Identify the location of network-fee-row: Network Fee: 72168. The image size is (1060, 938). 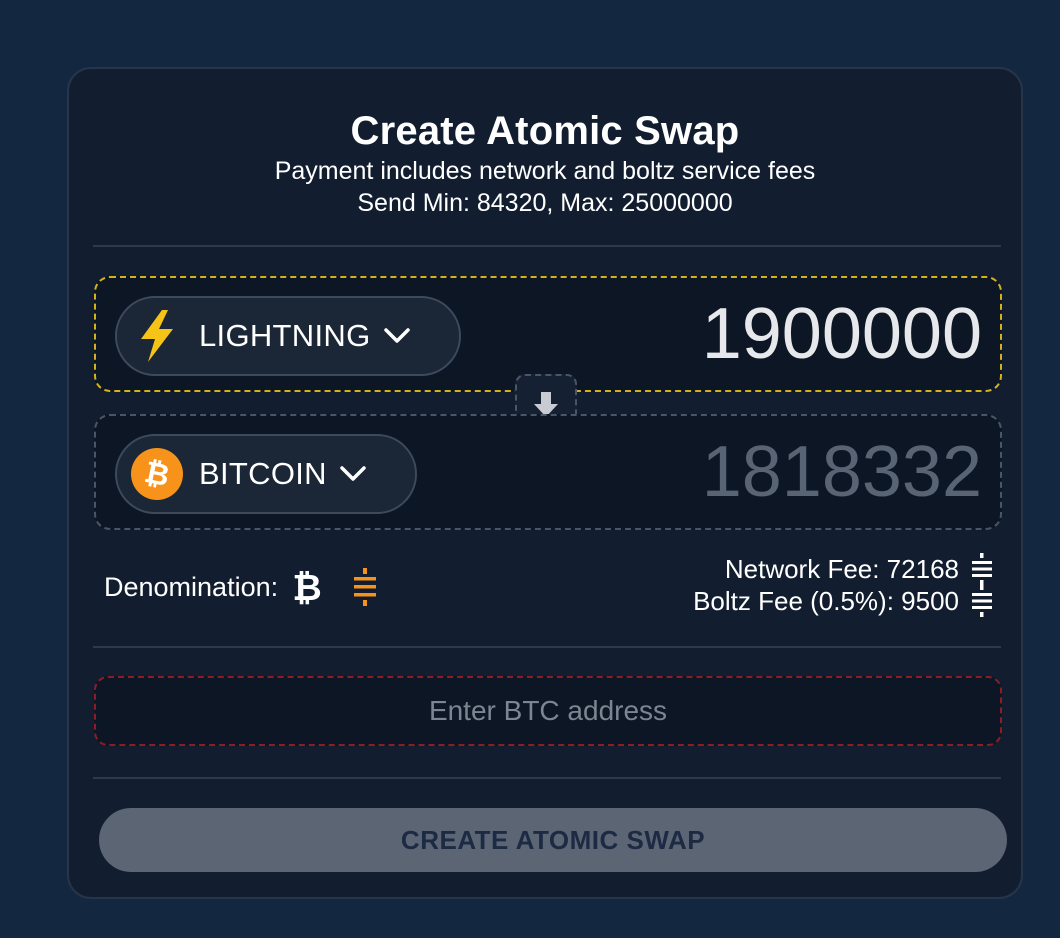
(843, 569).